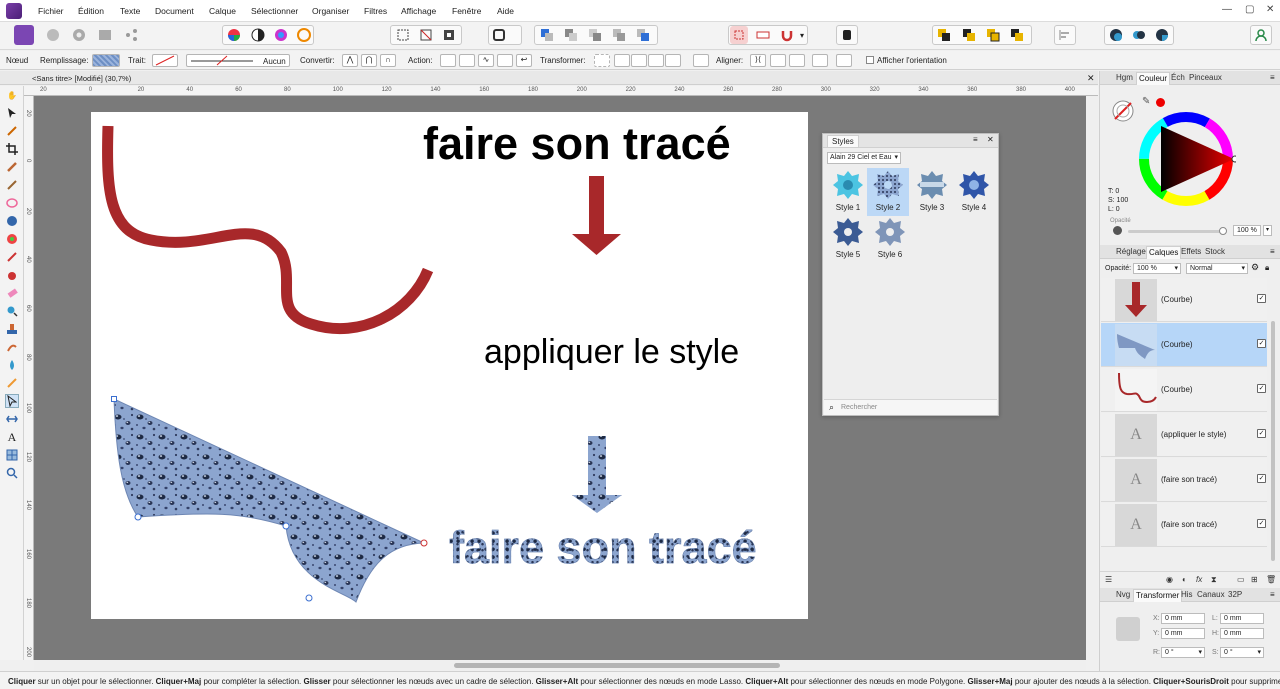 The image size is (1280, 689). Describe the element at coordinates (12, 95) in the screenshot. I see `hand-tool-icon: ✋` at that location.